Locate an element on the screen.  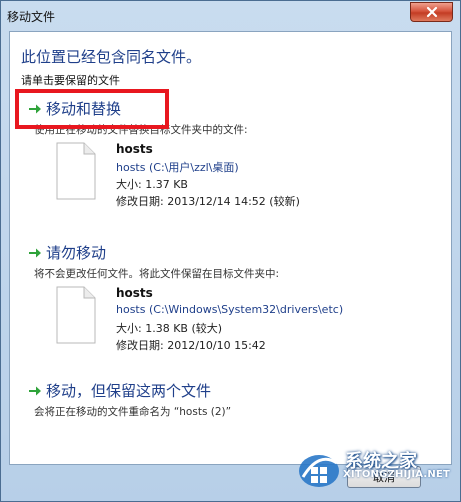
dialog-subheading: 请单击要保留的文件 is located at coordinates (70, 80).